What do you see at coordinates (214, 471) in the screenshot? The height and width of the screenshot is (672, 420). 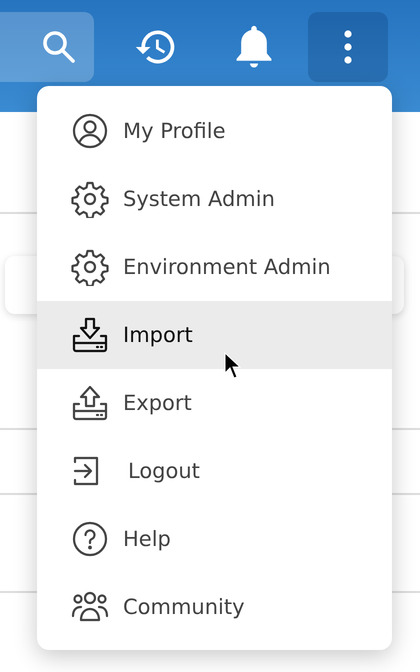 I see `menu-item: Logout` at bounding box center [214, 471].